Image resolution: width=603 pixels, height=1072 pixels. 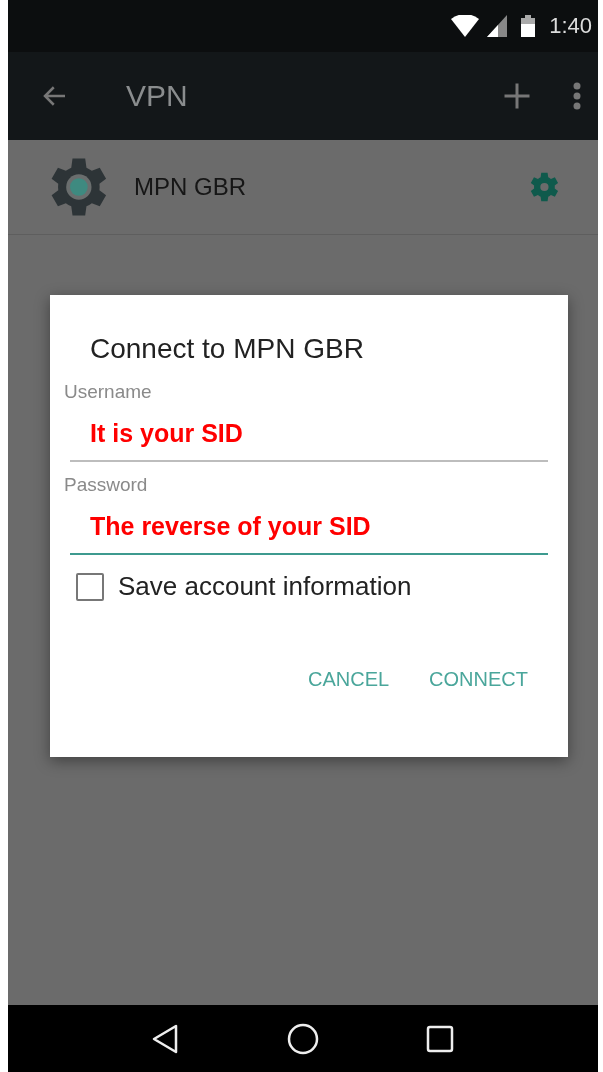 What do you see at coordinates (517, 96) in the screenshot?
I see `add-icon` at bounding box center [517, 96].